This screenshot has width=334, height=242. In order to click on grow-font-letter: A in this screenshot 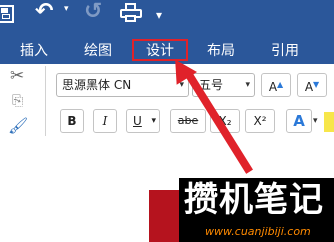, I will do `click(273, 87)`.